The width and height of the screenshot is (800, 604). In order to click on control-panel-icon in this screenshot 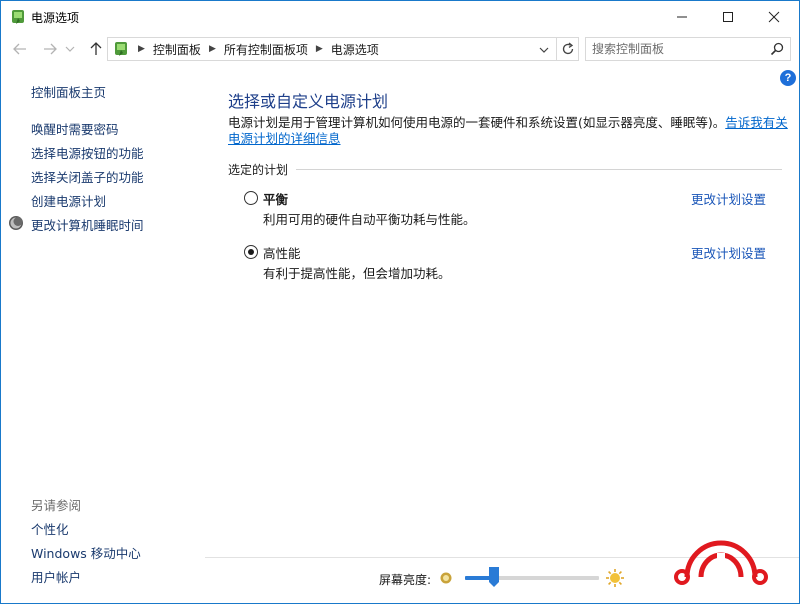, I will do `click(121, 49)`.